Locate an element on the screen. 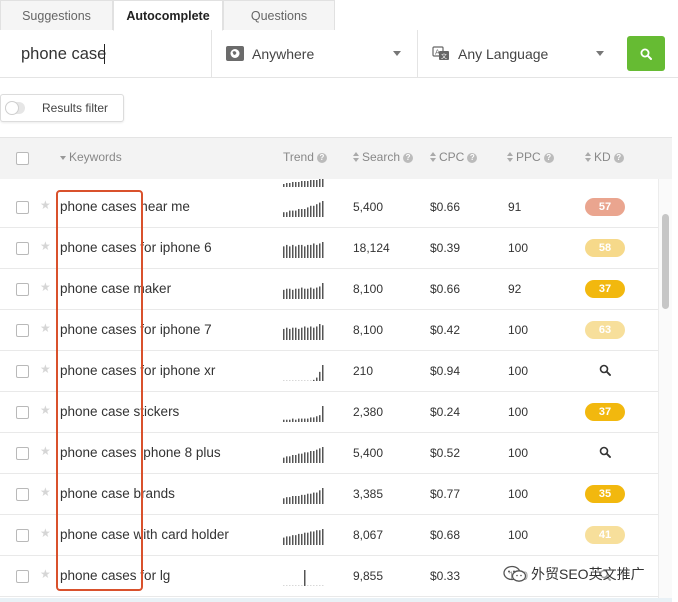 The width and height of the screenshot is (678, 602). header-cpc-label: CPC is located at coordinates (452, 157).